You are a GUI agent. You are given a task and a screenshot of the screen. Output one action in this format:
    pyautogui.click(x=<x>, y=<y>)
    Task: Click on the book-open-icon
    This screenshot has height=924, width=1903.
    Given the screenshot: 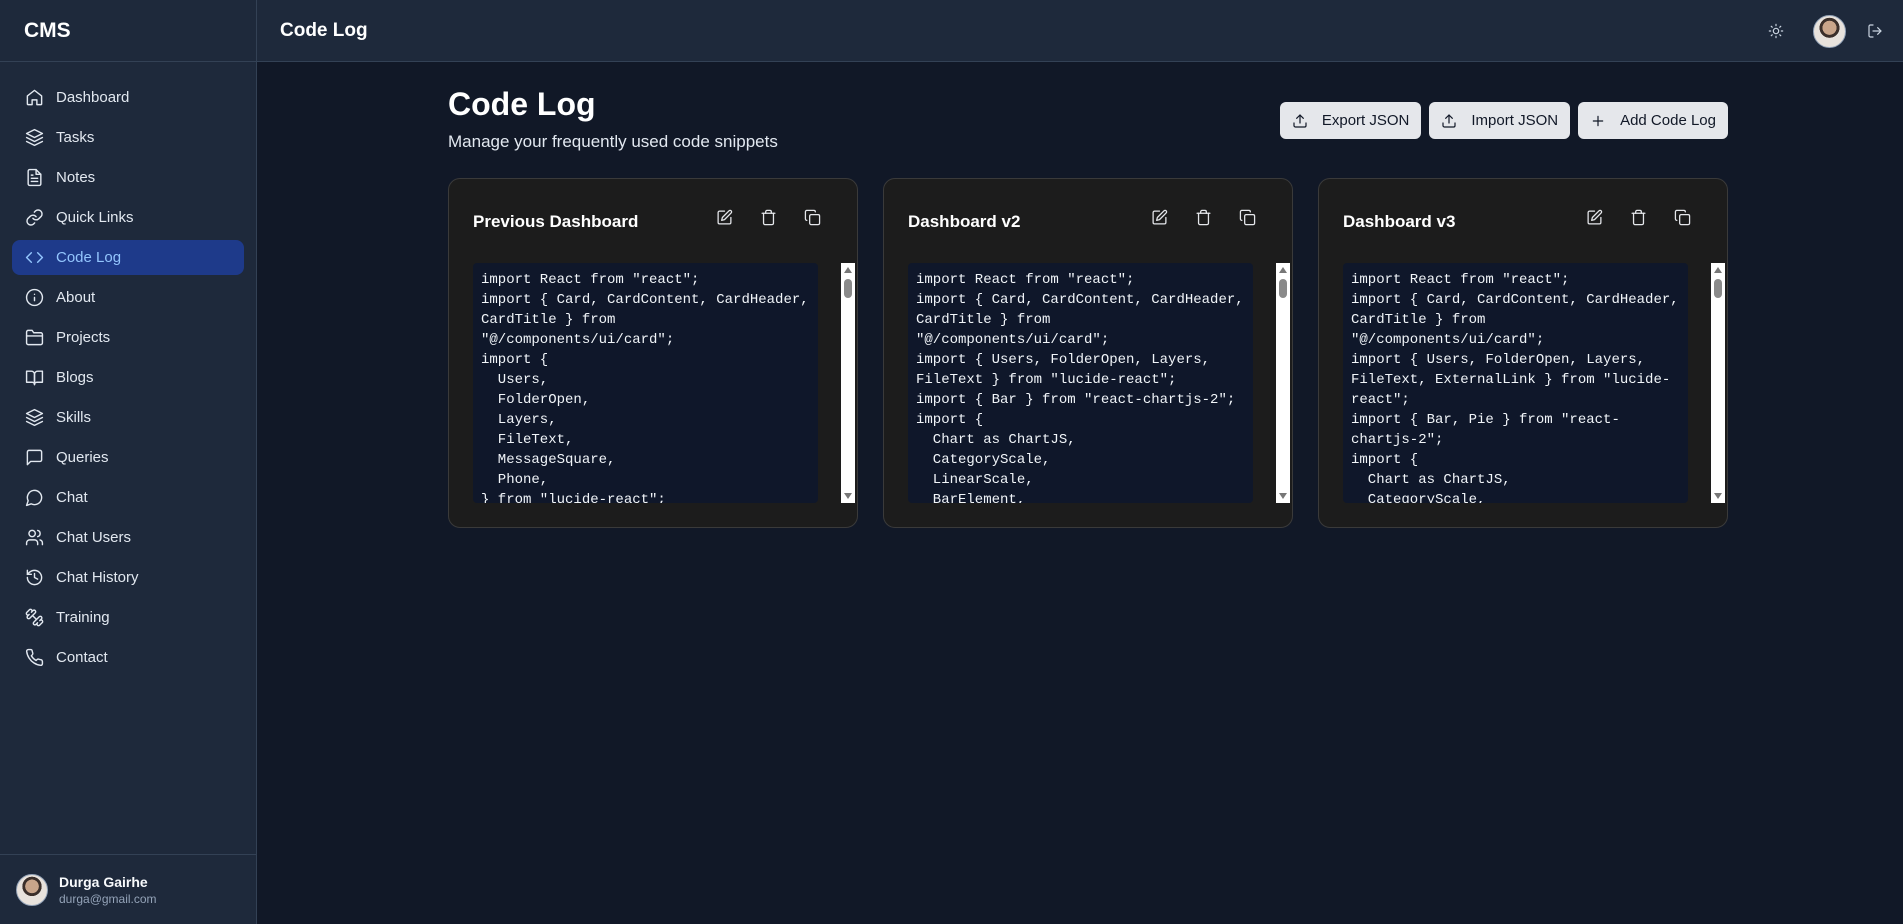 What is the action you would take?
    pyautogui.click(x=34, y=378)
    